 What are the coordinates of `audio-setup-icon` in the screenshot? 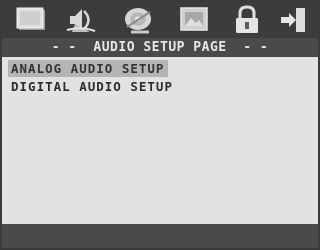 It's located at (81, 20).